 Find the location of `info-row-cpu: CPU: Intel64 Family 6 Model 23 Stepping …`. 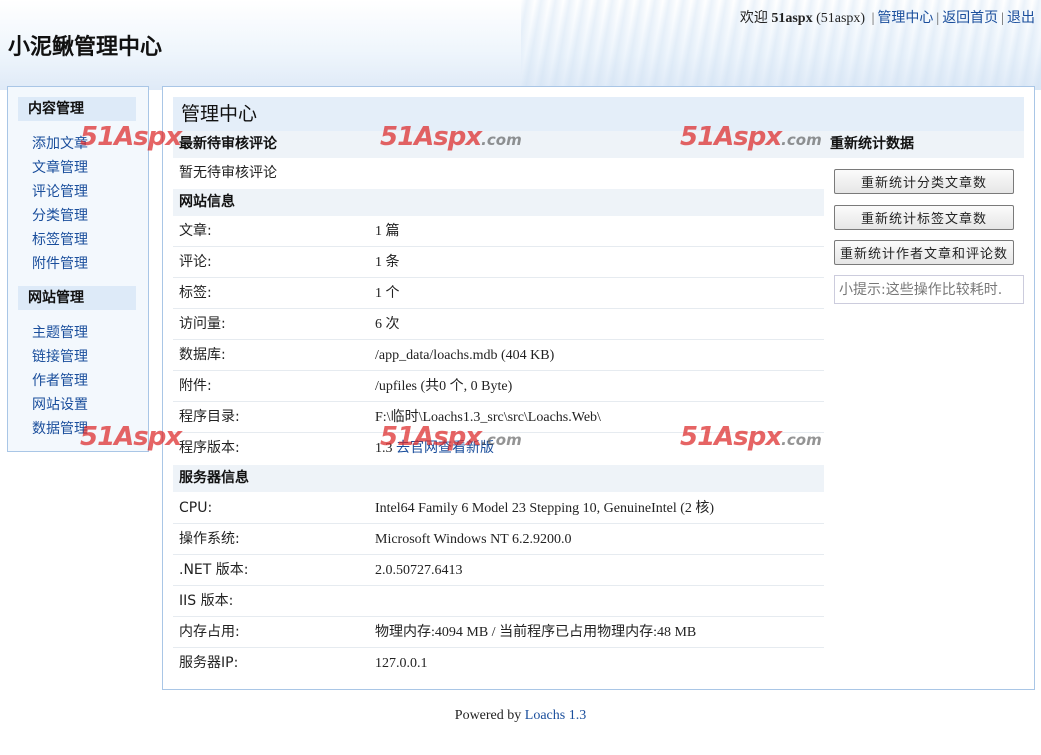

info-row-cpu: CPU: Intel64 Family 6 Model 23 Stepping … is located at coordinates (498, 508).